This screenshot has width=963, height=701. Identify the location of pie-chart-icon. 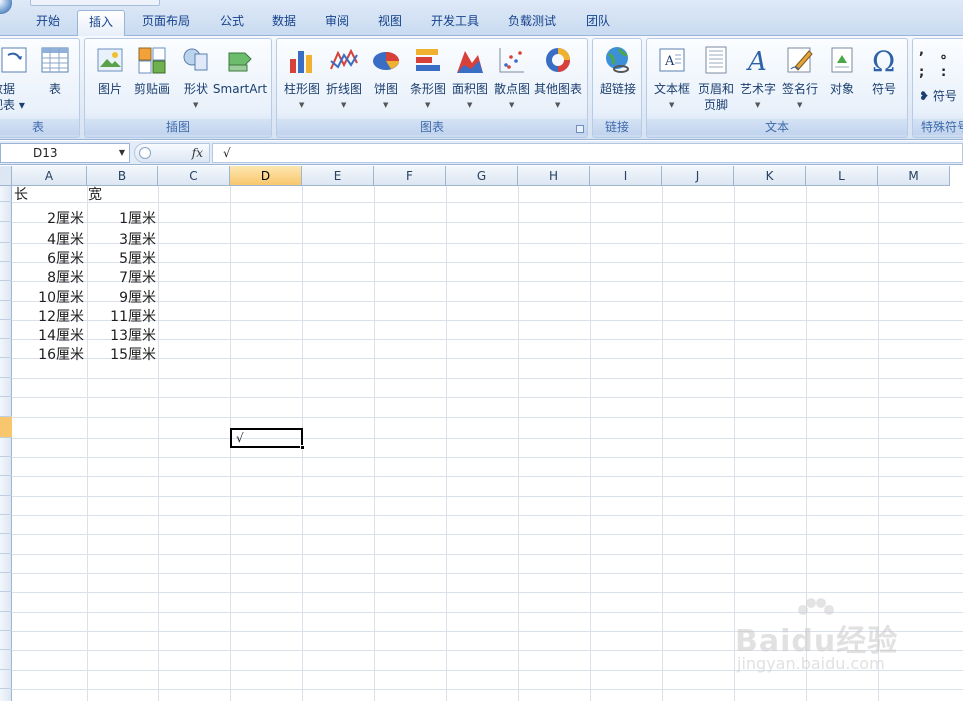
(386, 61).